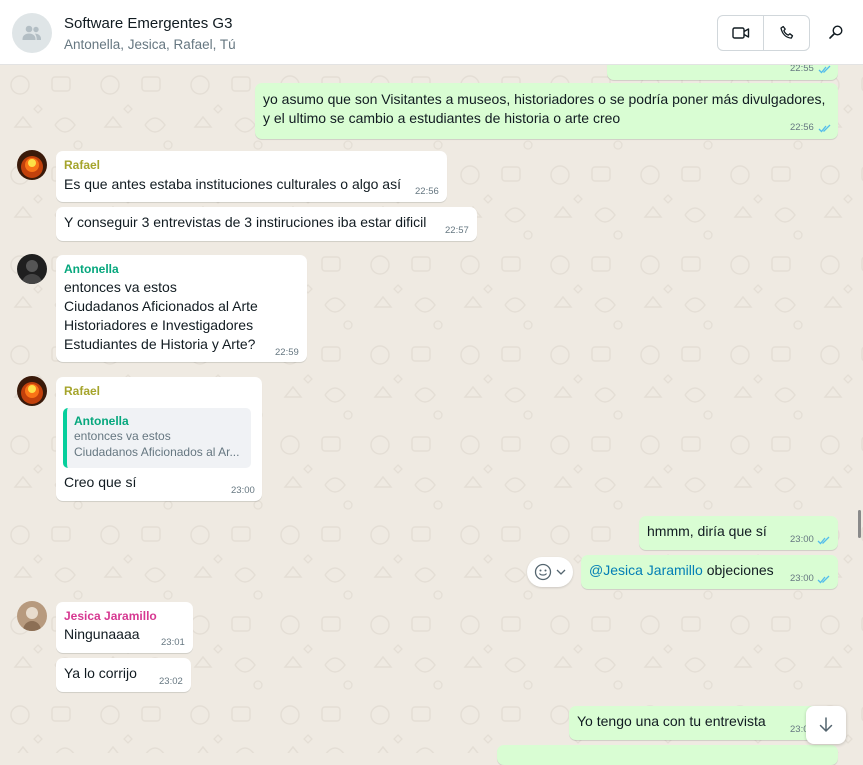  What do you see at coordinates (120, 287) in the screenshot?
I see `message-text-line: entonces va estos` at bounding box center [120, 287].